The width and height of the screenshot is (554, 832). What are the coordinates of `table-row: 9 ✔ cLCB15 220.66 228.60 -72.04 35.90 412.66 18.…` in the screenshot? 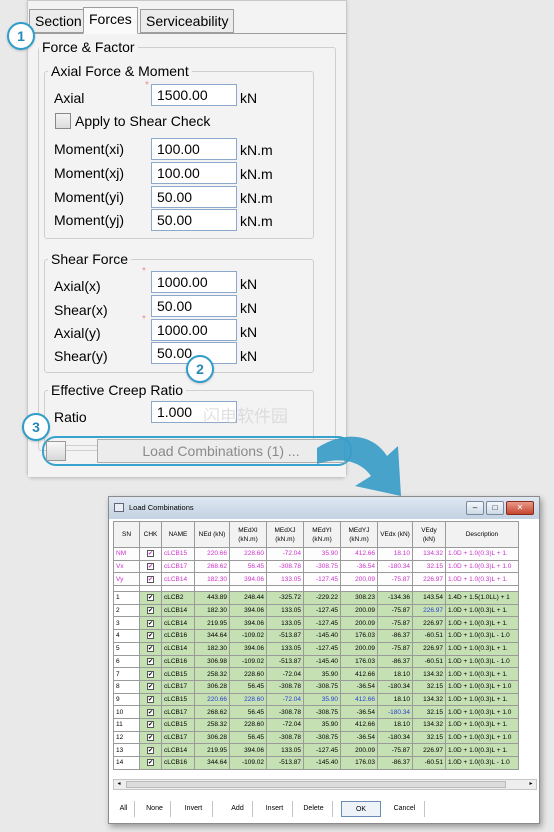 It's located at (316, 699).